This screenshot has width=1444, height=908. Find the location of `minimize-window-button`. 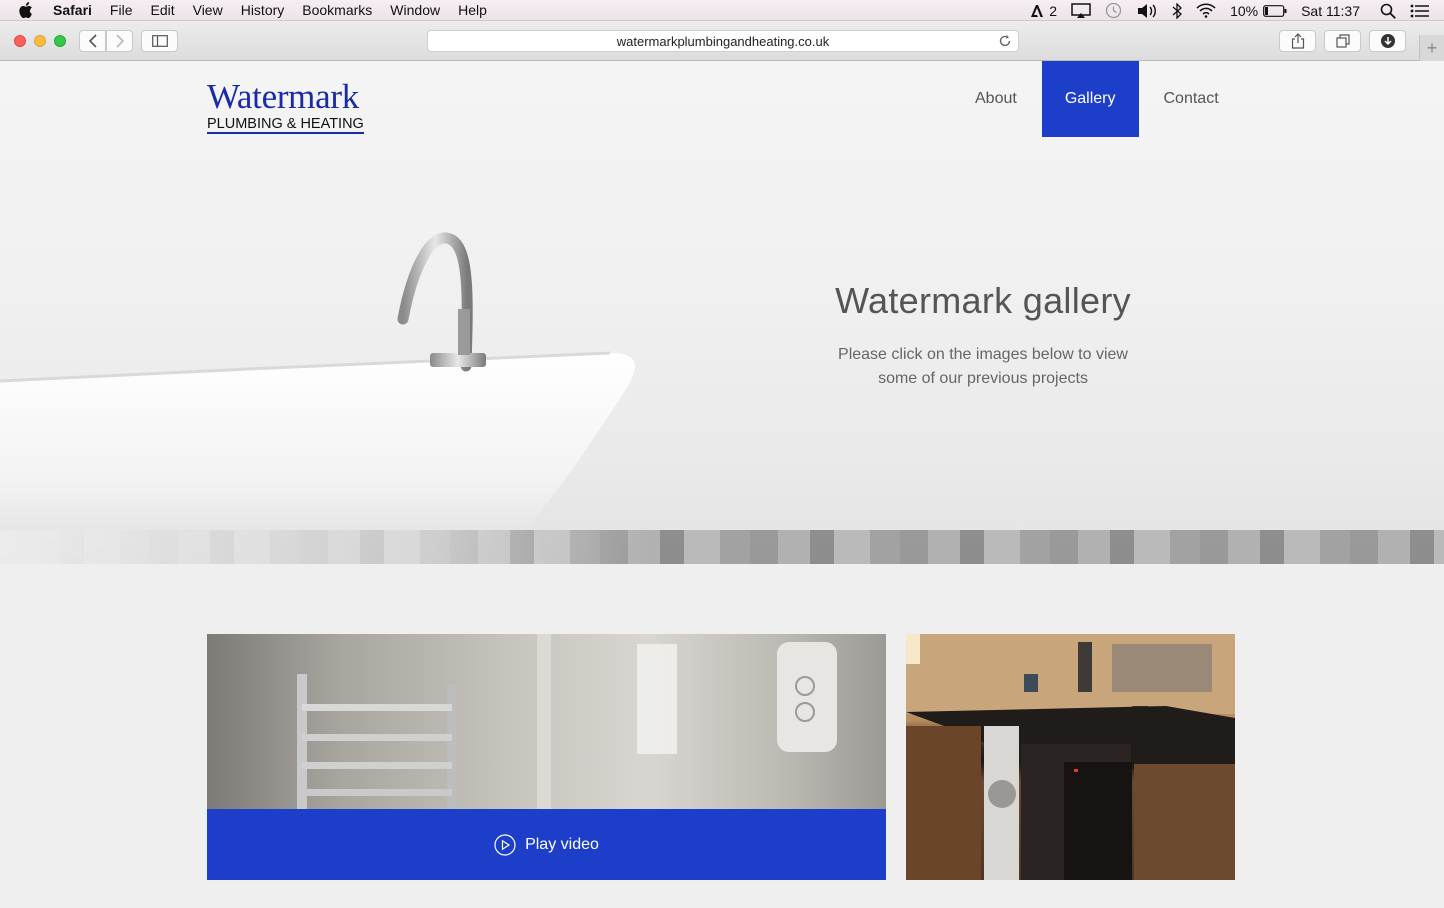

minimize-window-button is located at coordinates (40, 41).